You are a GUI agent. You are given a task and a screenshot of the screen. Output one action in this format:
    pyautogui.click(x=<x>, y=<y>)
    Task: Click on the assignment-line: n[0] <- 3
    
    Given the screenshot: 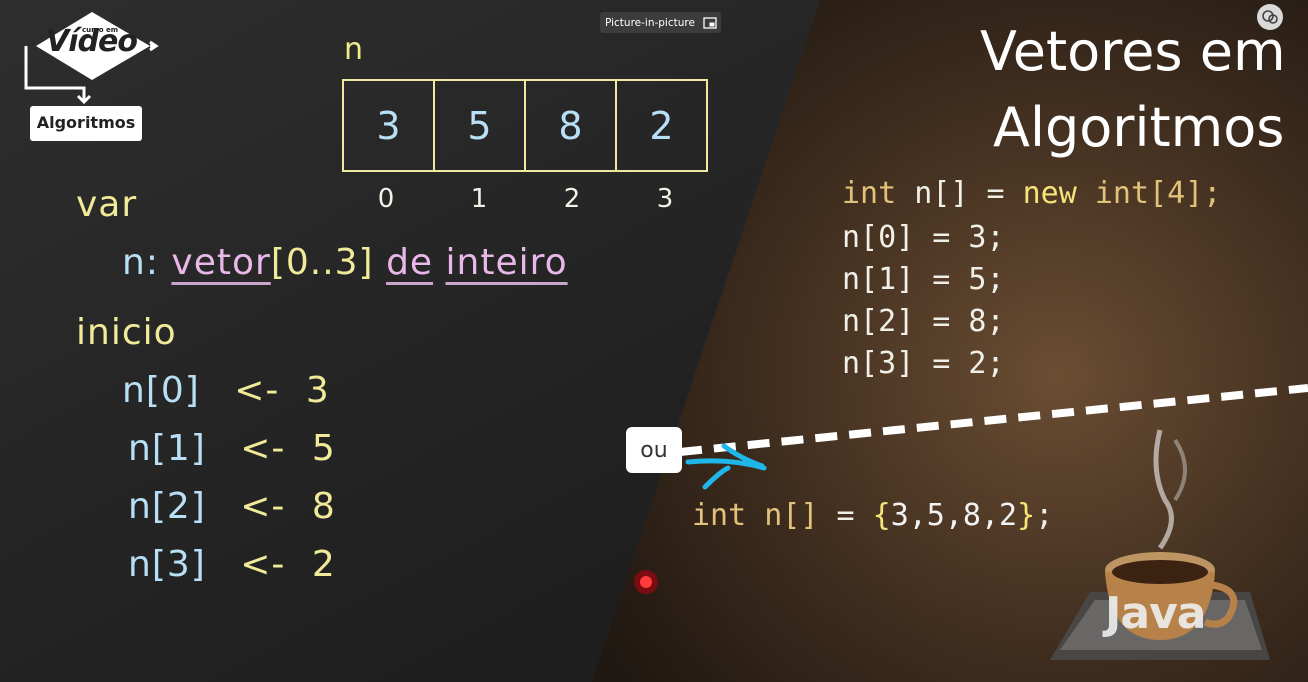 What is the action you would take?
    pyautogui.click(x=226, y=390)
    